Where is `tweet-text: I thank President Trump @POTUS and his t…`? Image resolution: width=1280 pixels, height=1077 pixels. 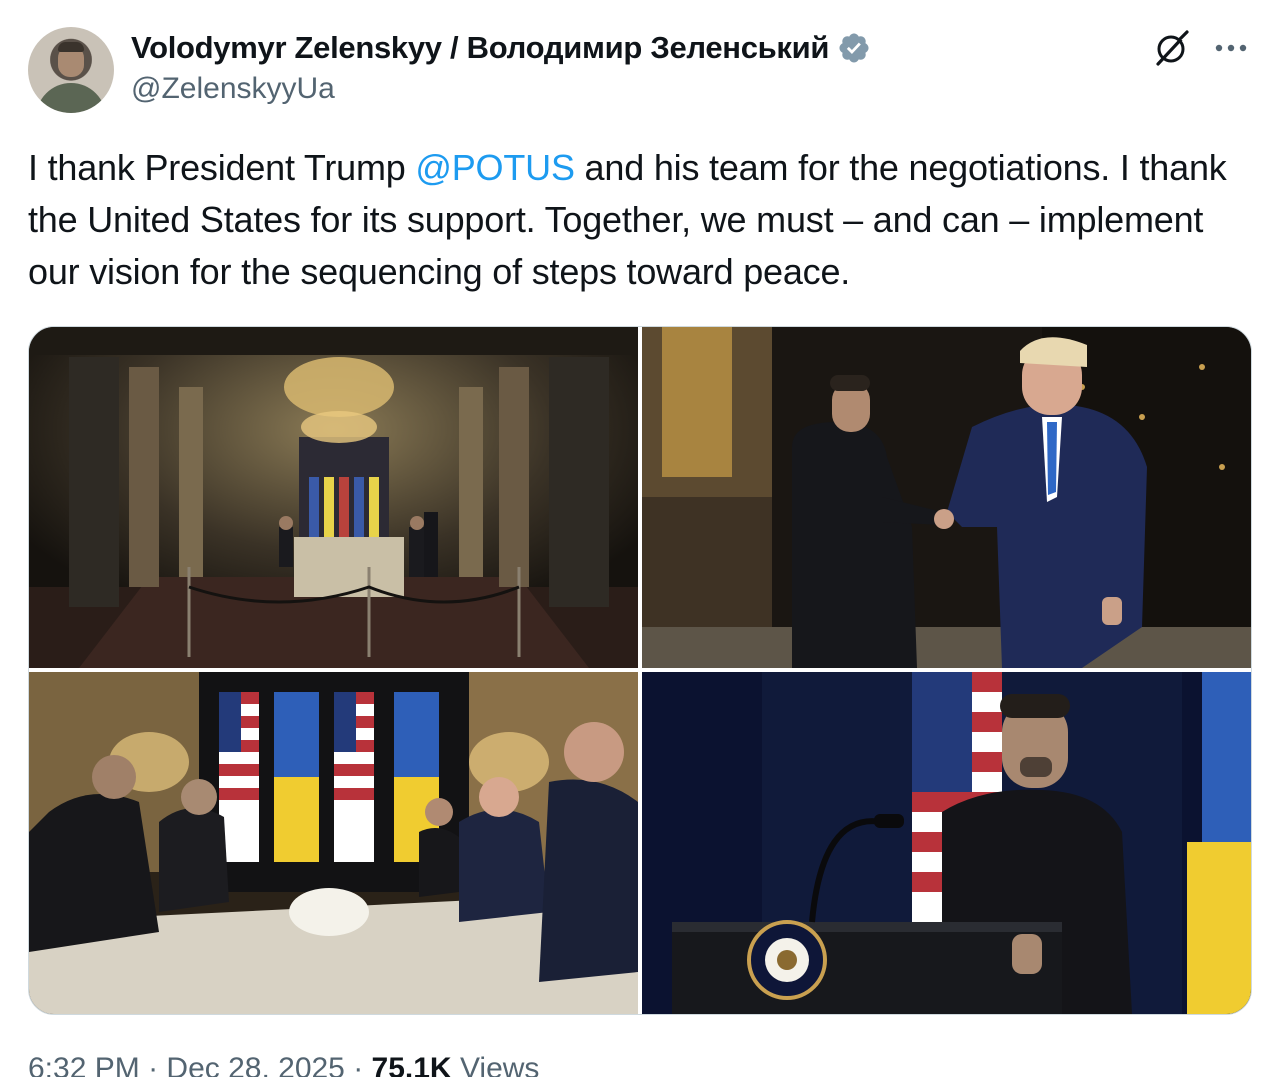
tweet-text: I thank President Trump @POTUS and his t… is located at coordinates (628, 220).